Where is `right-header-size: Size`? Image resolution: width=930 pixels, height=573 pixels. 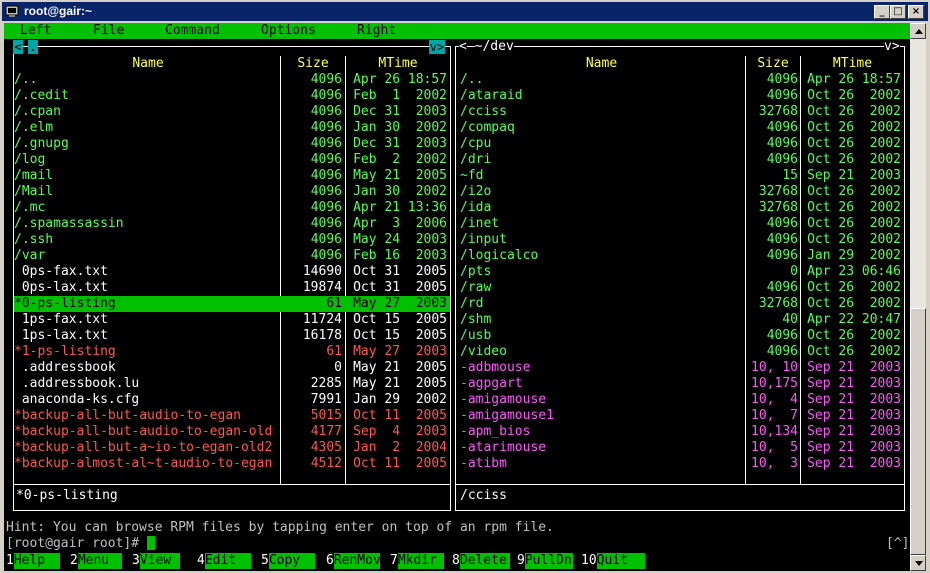
right-header-size: Size is located at coordinates (773, 64).